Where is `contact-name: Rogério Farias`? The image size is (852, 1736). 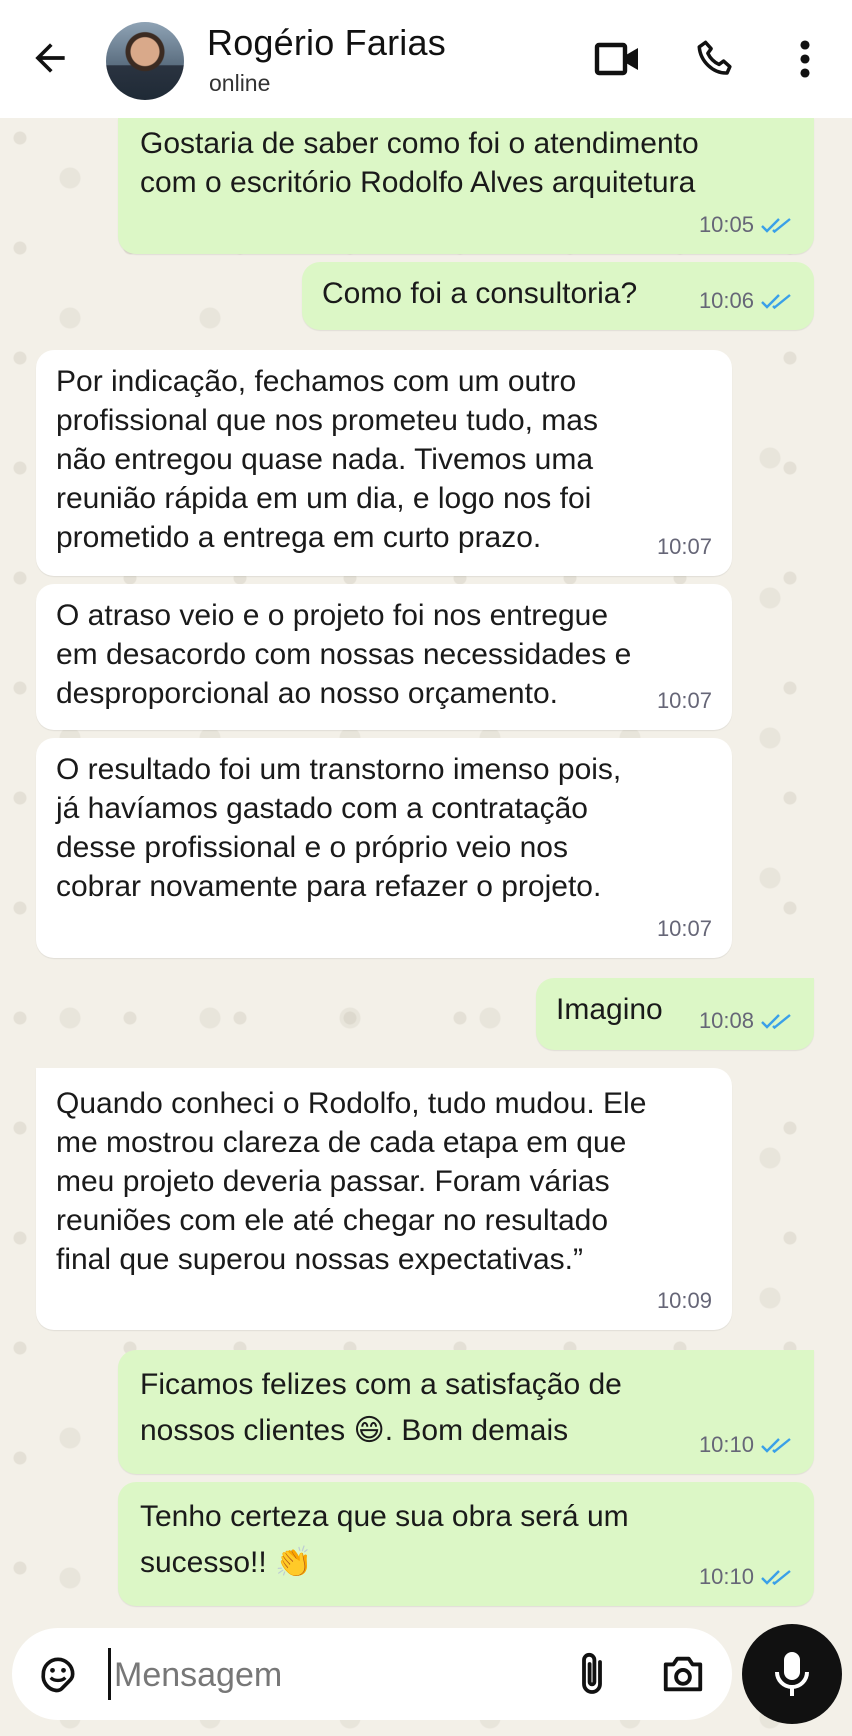 contact-name: Rogério Farias is located at coordinates (326, 43).